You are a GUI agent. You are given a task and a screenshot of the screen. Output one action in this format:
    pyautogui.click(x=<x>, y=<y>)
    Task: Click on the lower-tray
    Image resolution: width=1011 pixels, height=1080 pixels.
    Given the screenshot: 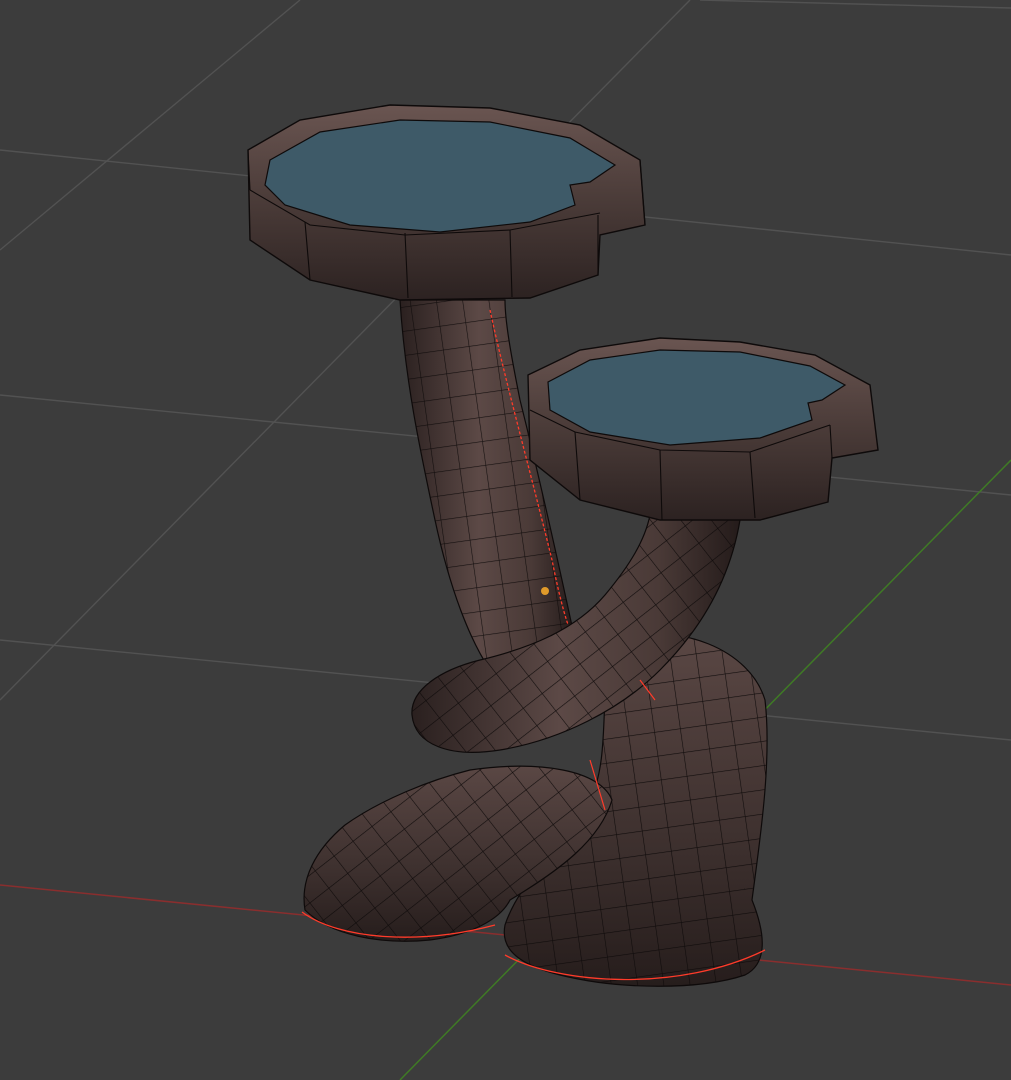 What is the action you would take?
    pyautogui.click(x=703, y=429)
    